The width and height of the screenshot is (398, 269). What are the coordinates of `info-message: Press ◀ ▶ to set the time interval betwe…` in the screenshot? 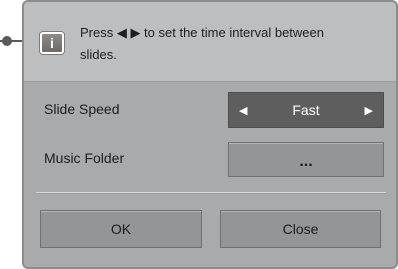 It's located at (202, 43).